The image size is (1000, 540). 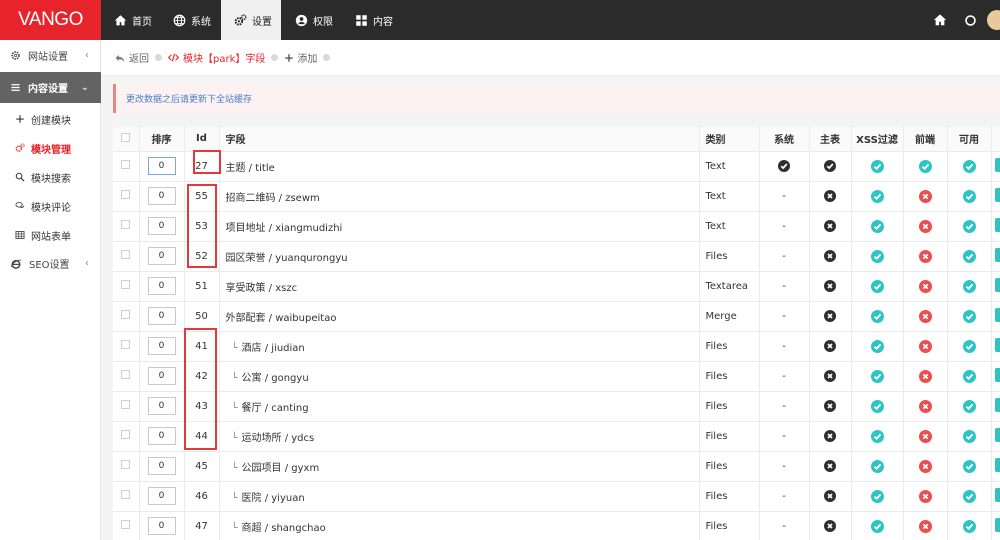 I want to click on sidebar-item-module-search: 模块搜索, so click(x=50, y=177).